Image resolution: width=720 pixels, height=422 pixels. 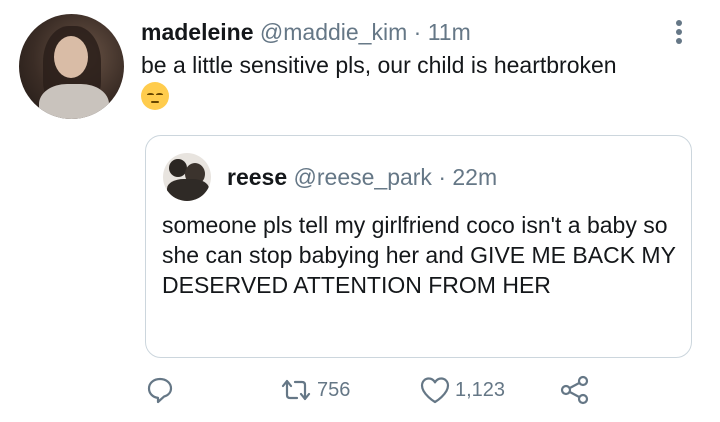 I want to click on author-name: madeleine, so click(x=197, y=32).